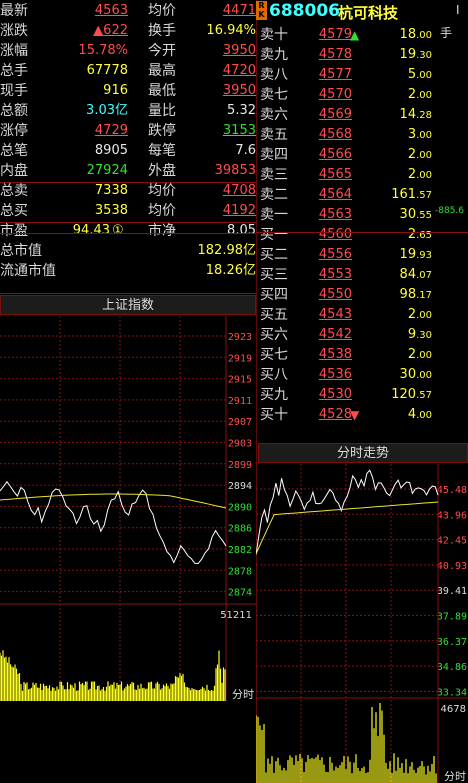 The width and height of the screenshot is (468, 783). What do you see at coordinates (364, 335) in the screenshot?
I see `bid-row: 买六 4542 9.30` at bounding box center [364, 335].